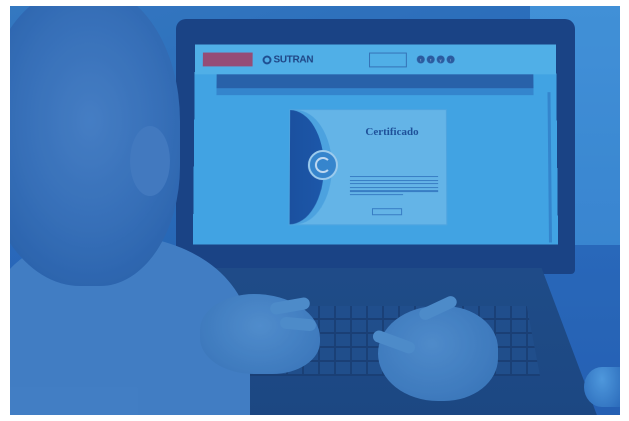 The width and height of the screenshot is (629, 421). Describe the element at coordinates (150, 161) in the screenshot. I see `person-ear` at that location.